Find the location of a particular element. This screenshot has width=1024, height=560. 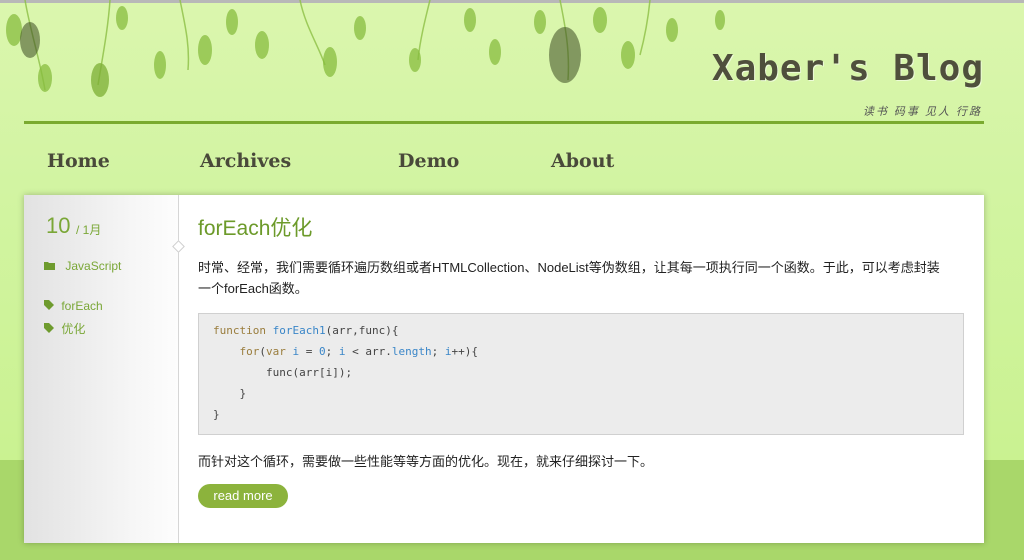

nav-archives: Archives is located at coordinates (245, 161).